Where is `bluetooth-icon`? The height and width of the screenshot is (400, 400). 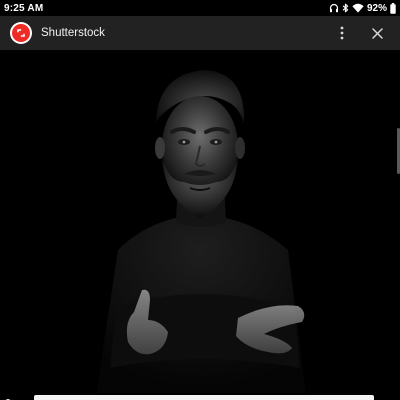 bluetooth-icon is located at coordinates (345, 8).